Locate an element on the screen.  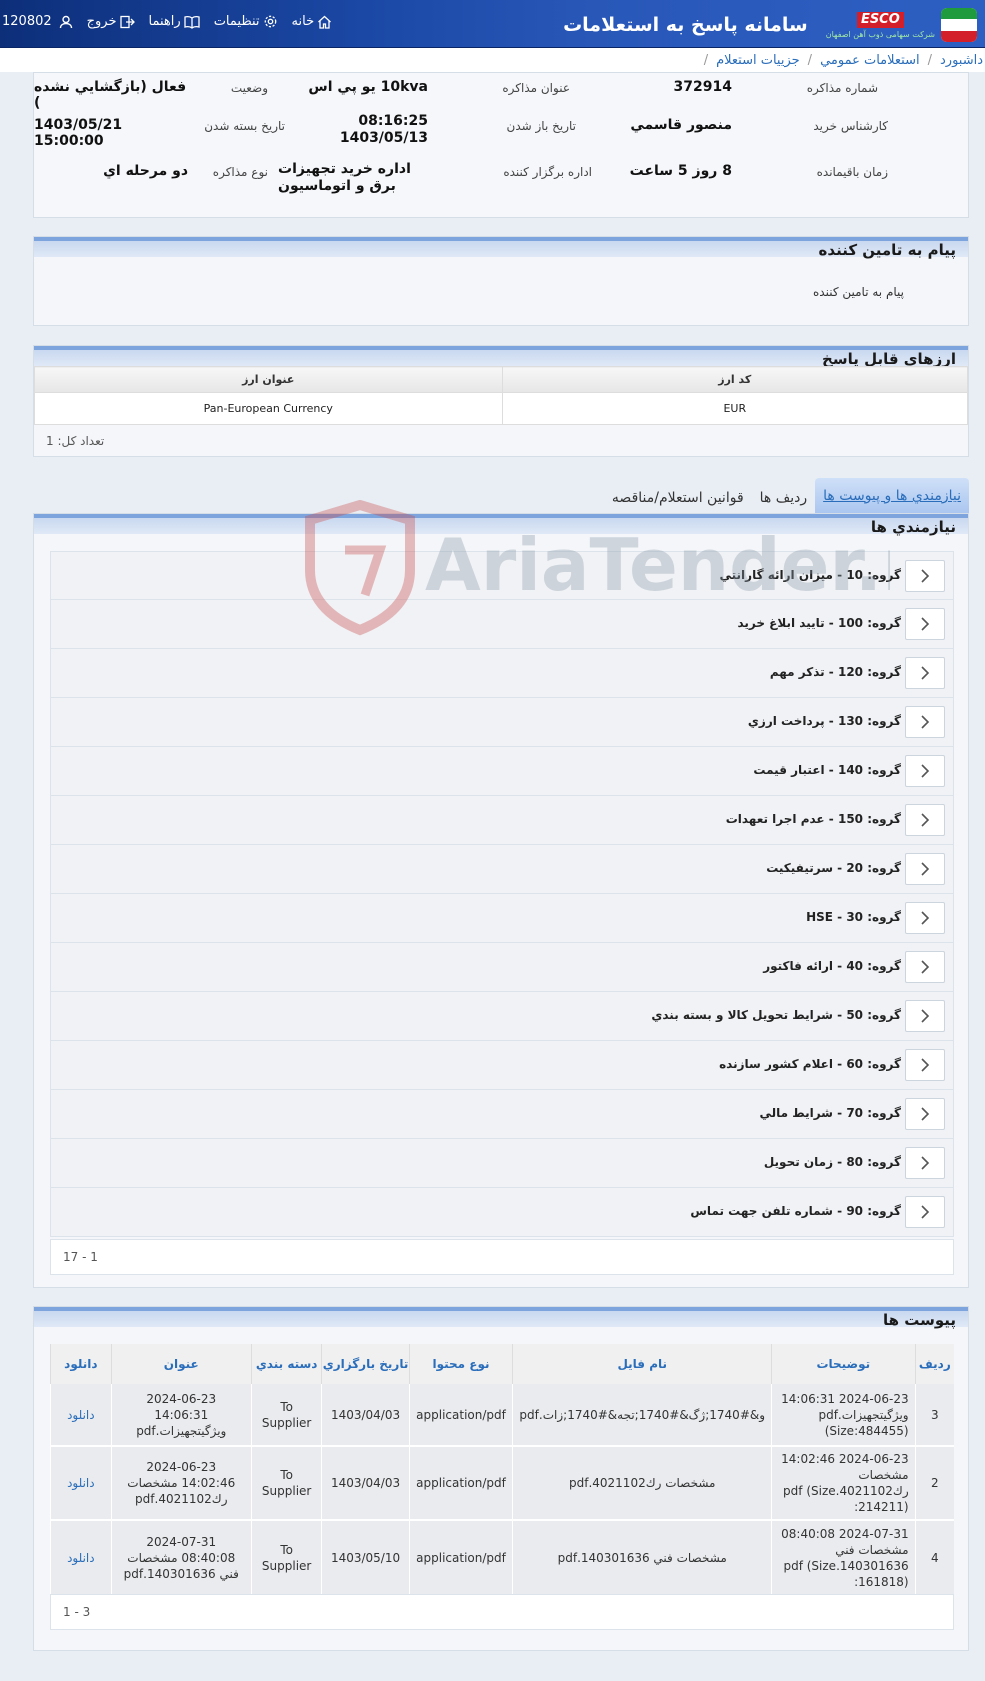
col-upload-date-header: تاريخ بارگزاري is located at coordinates (365, 1364).